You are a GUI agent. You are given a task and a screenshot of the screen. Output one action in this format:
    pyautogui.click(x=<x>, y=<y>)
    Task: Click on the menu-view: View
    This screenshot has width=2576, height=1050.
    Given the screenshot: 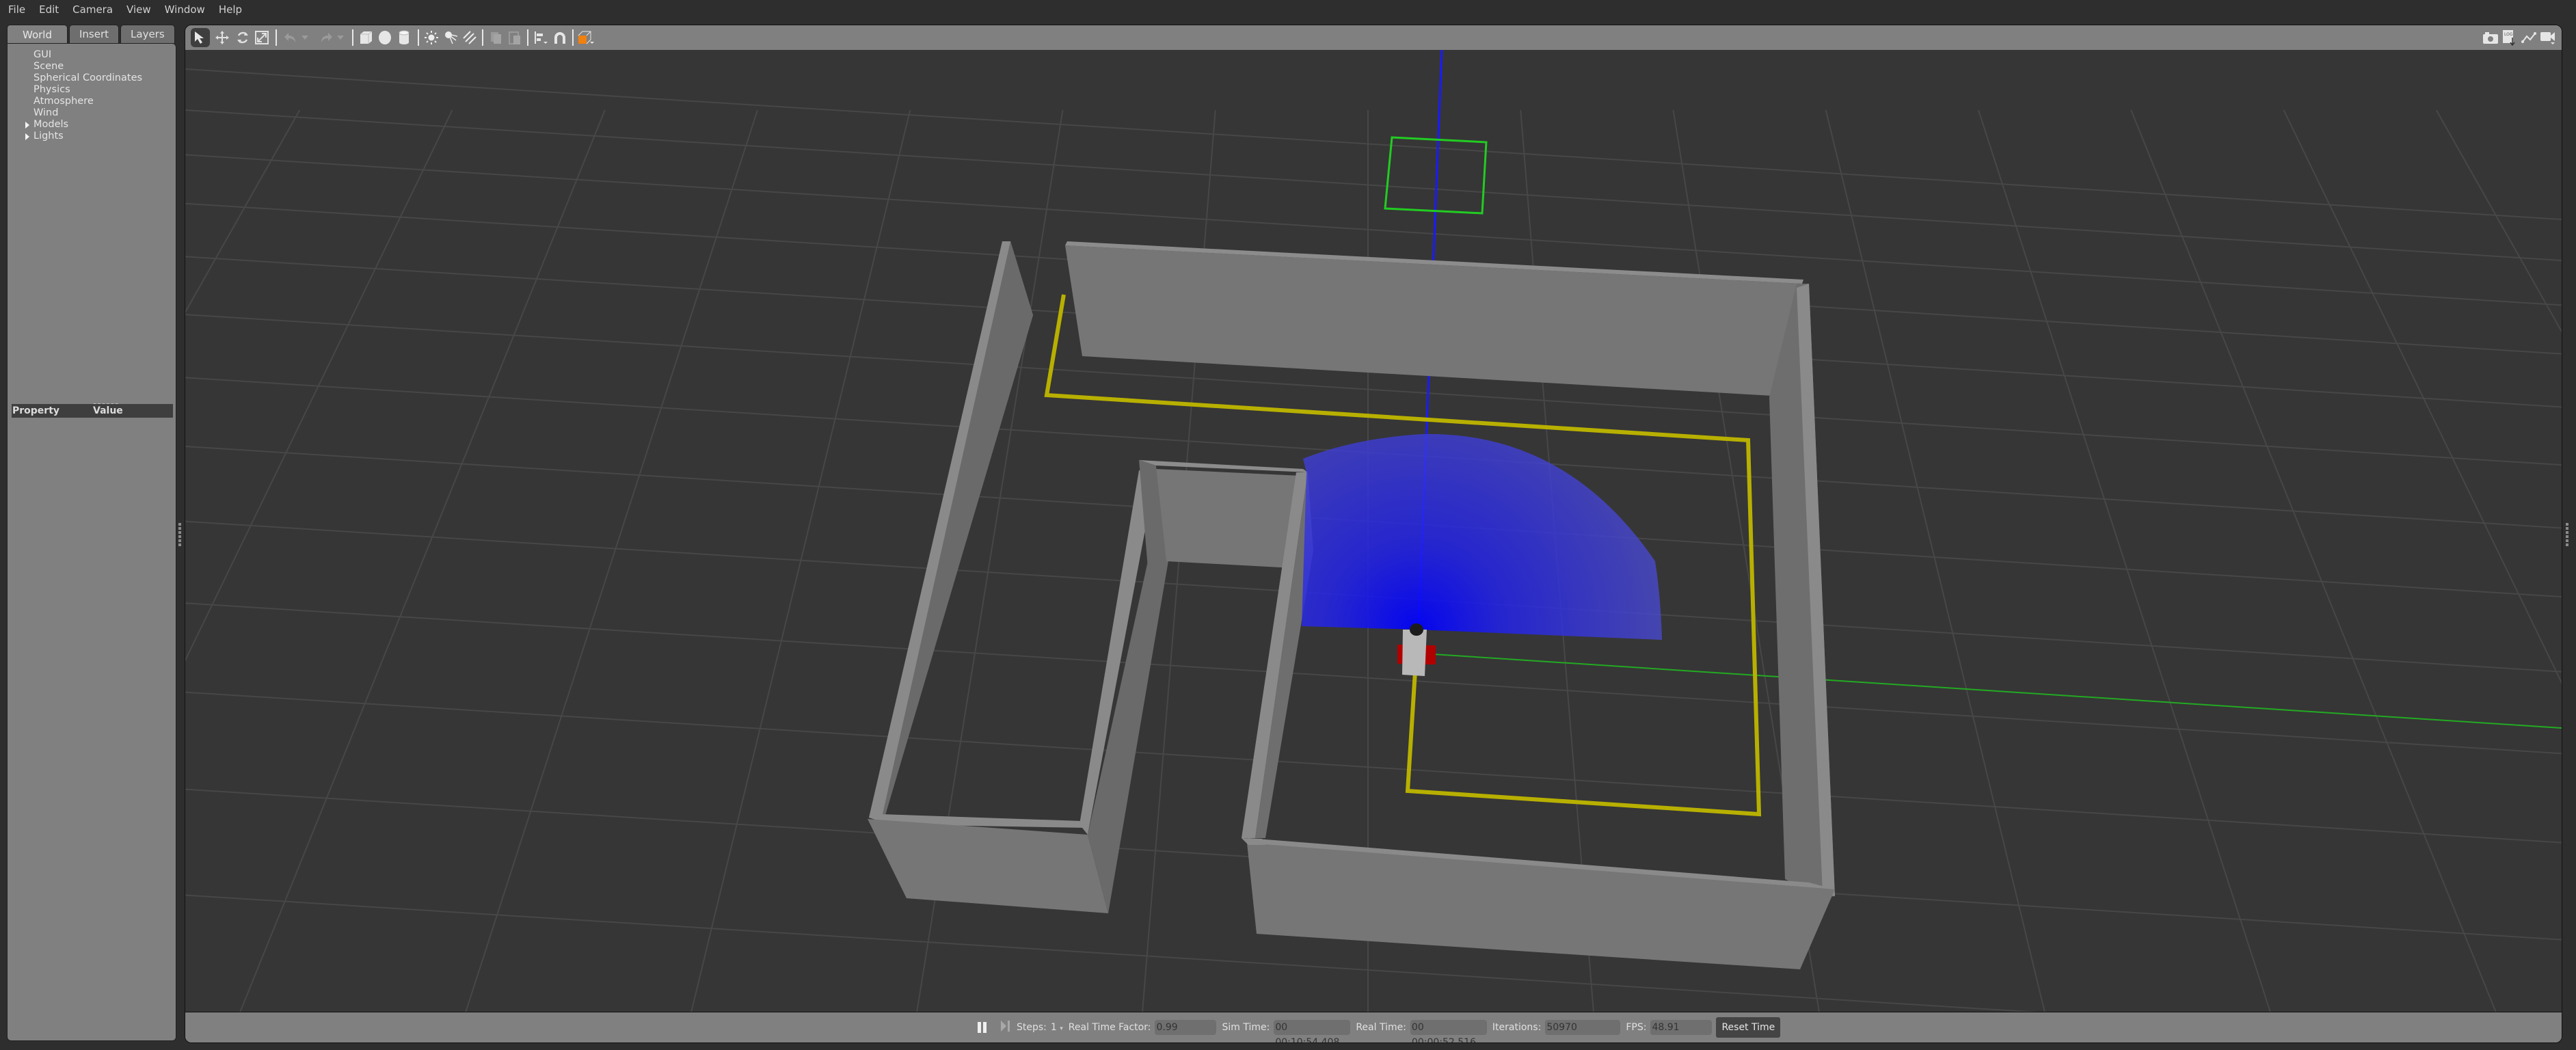 What is the action you would take?
    pyautogui.click(x=138, y=9)
    